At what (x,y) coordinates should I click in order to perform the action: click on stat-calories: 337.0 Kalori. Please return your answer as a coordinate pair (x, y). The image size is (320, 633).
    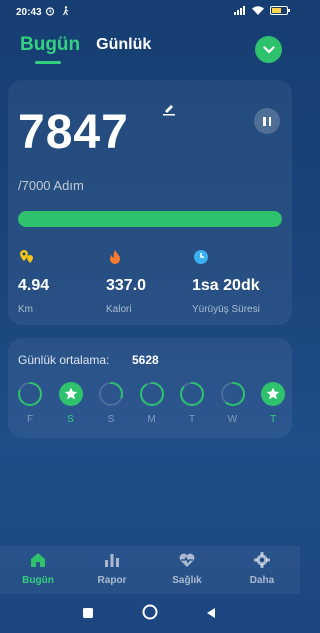
    Looking at the image, I should click on (126, 281).